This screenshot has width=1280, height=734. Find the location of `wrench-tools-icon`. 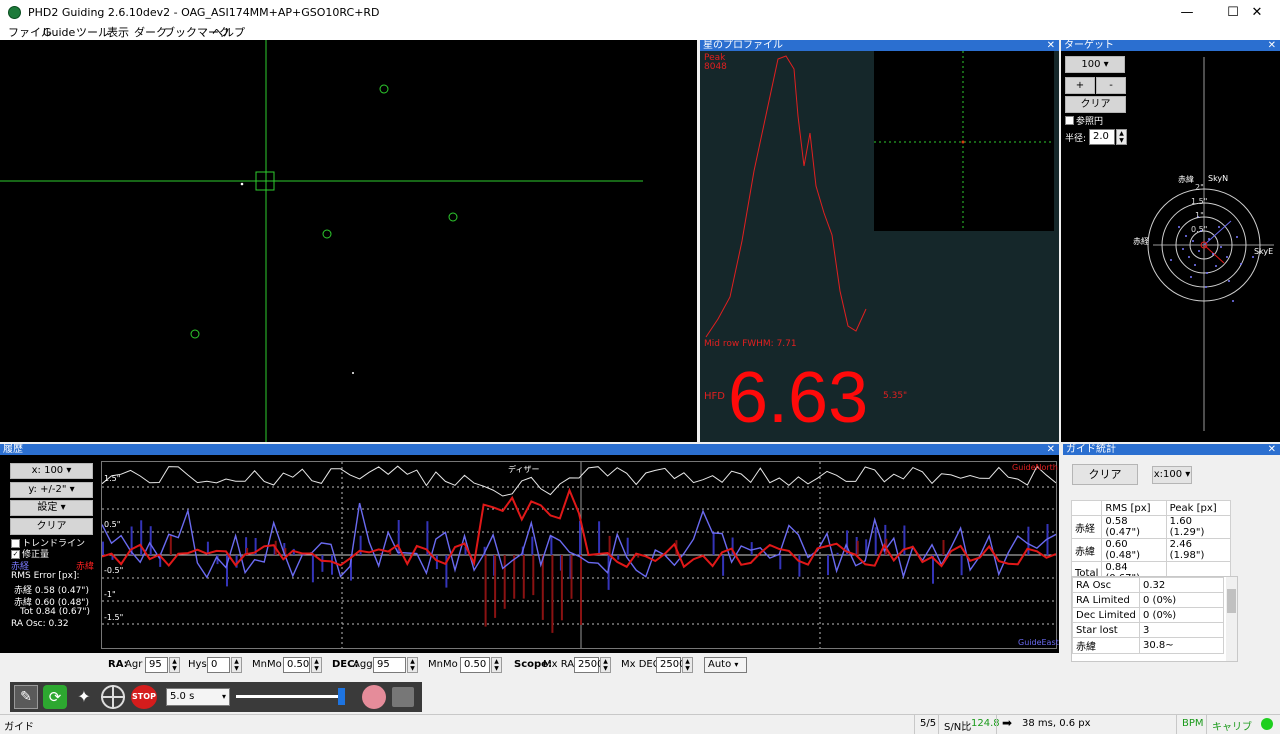

wrench-tools-icon is located at coordinates (403, 697).